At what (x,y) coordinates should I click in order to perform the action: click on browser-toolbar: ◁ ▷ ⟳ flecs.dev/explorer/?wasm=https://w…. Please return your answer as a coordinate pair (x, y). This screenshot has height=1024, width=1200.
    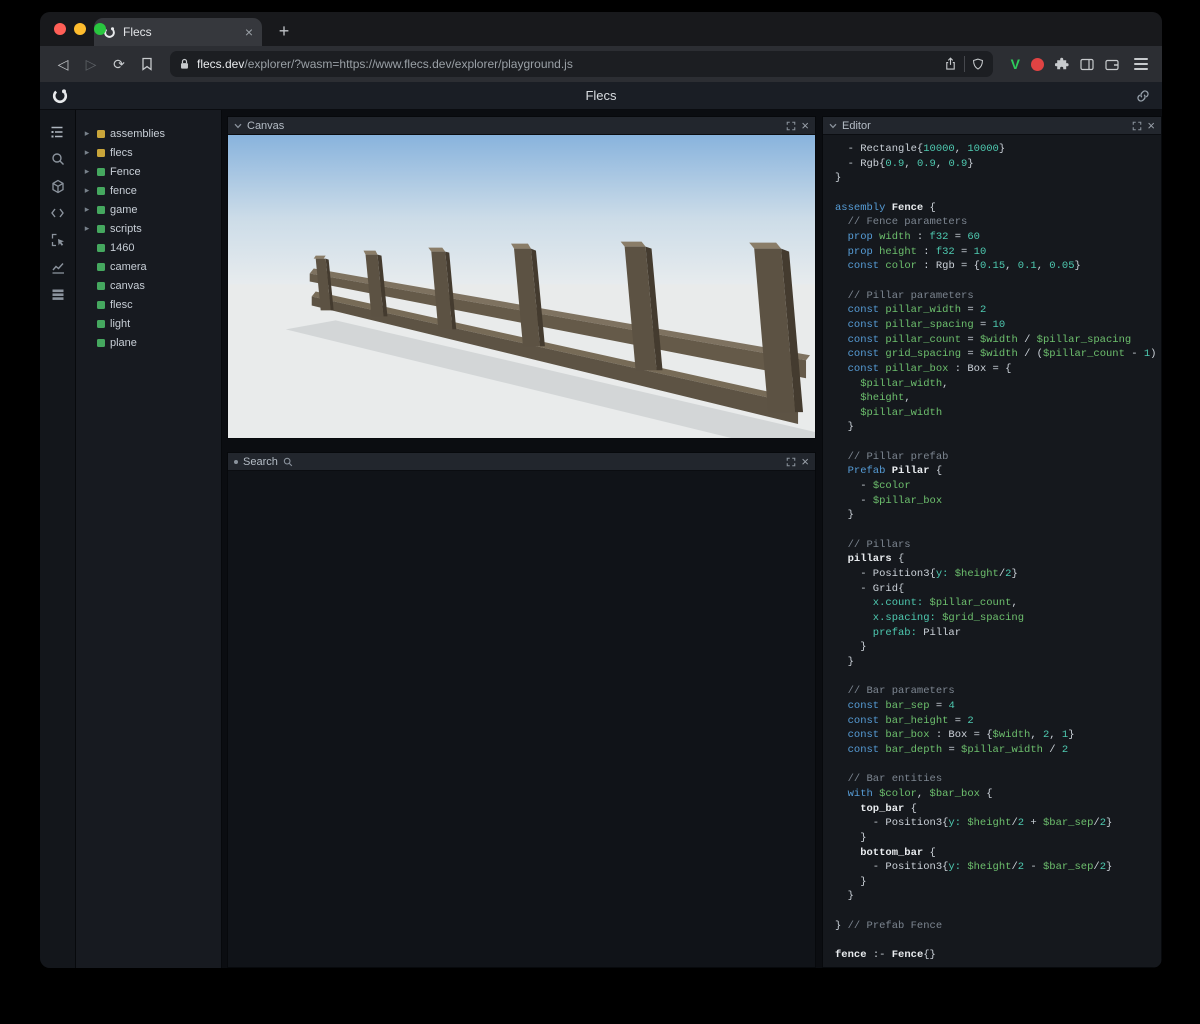
    Looking at the image, I should click on (601, 64).